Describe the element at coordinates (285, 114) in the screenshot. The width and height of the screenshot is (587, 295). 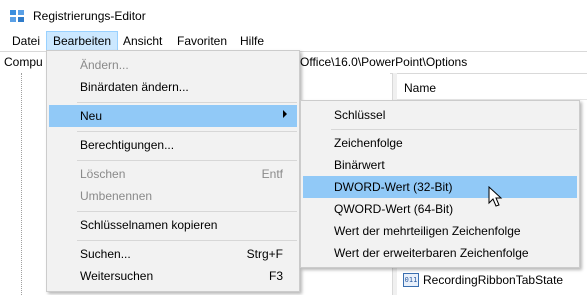
I see `submenu-arrow-icon` at that location.